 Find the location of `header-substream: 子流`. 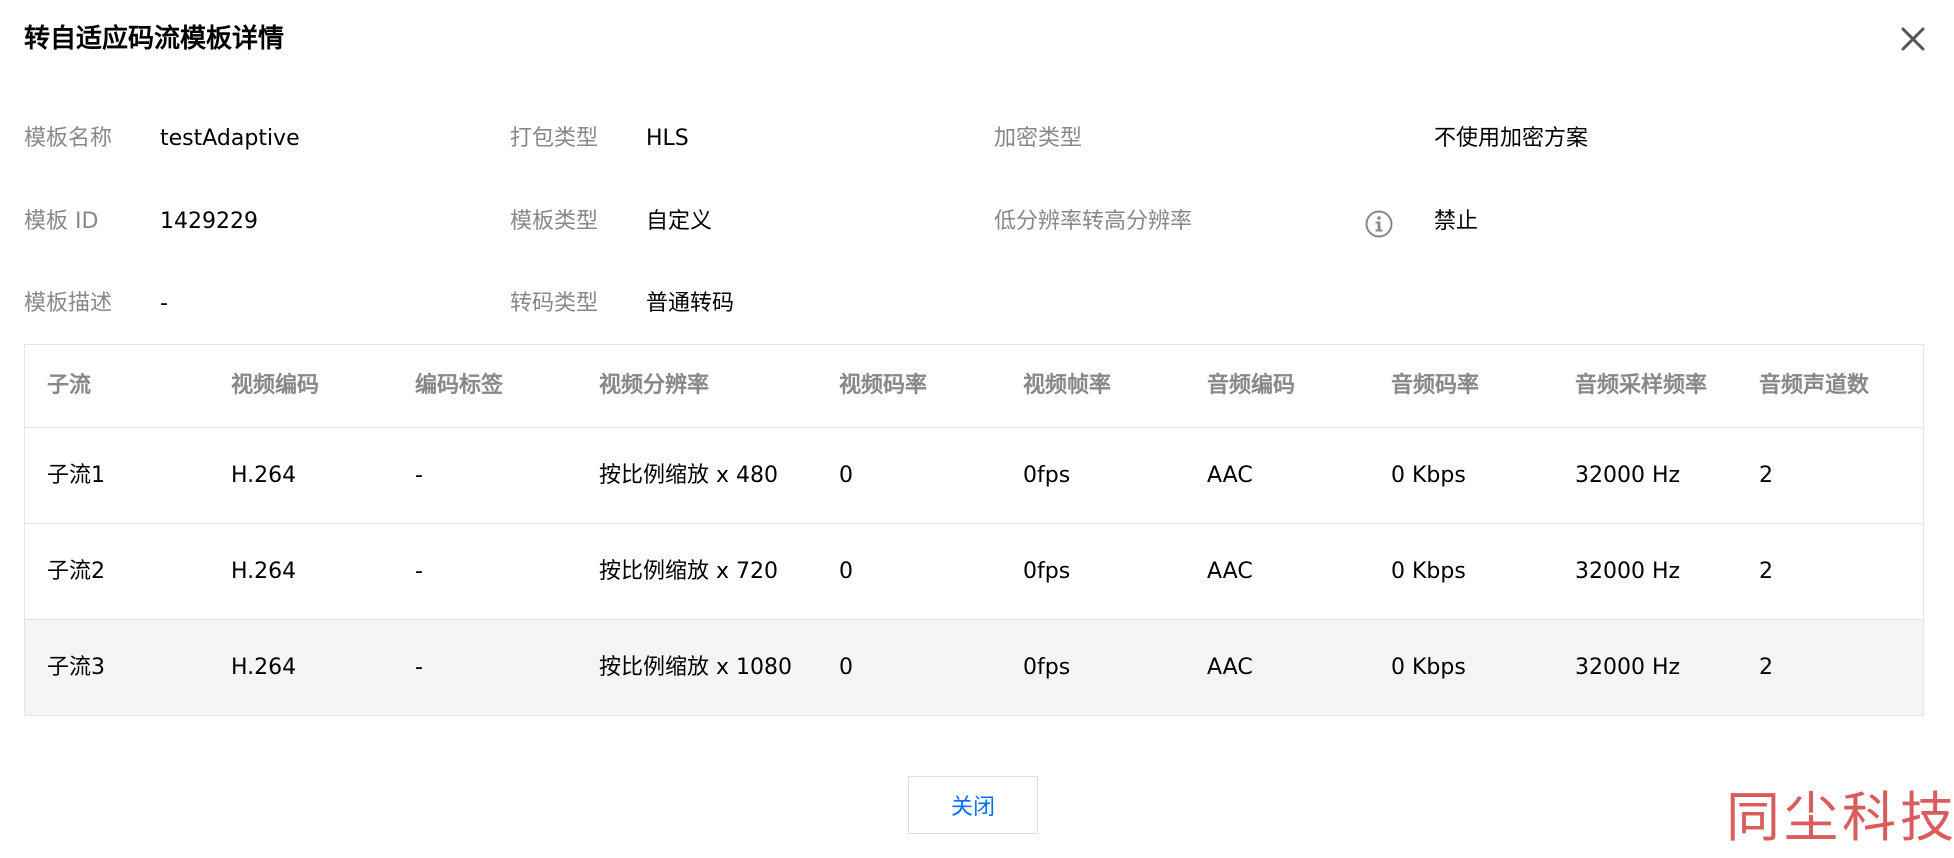

header-substream: 子流 is located at coordinates (69, 385).